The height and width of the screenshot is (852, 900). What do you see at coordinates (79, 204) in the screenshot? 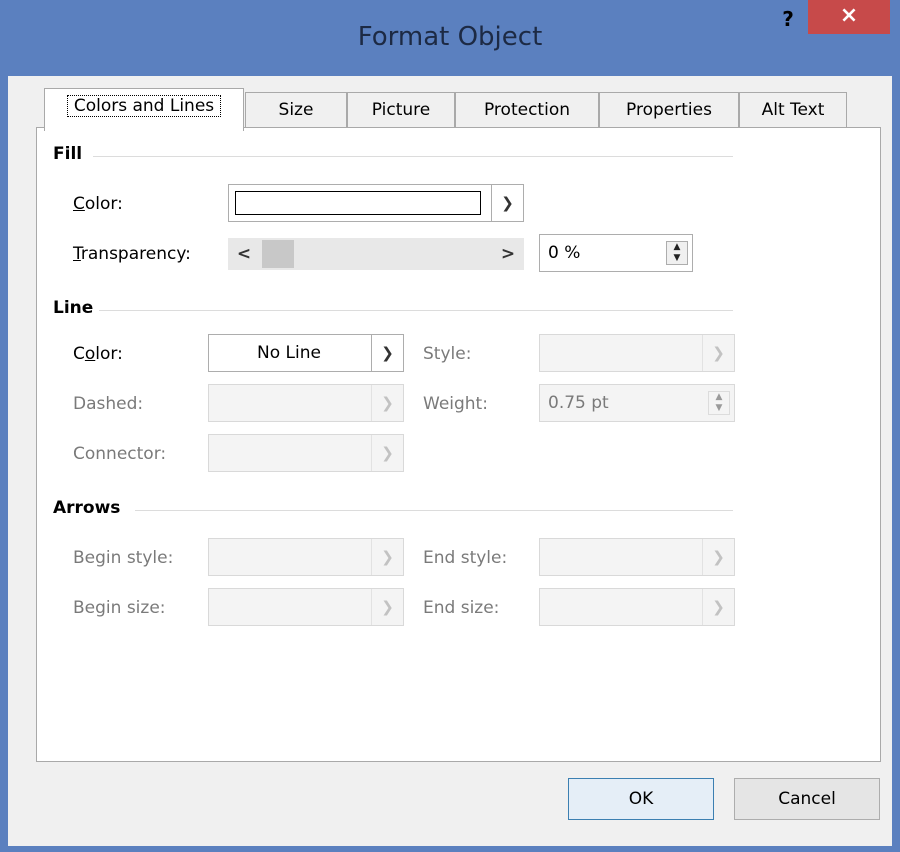
I see `access-key: C` at bounding box center [79, 204].